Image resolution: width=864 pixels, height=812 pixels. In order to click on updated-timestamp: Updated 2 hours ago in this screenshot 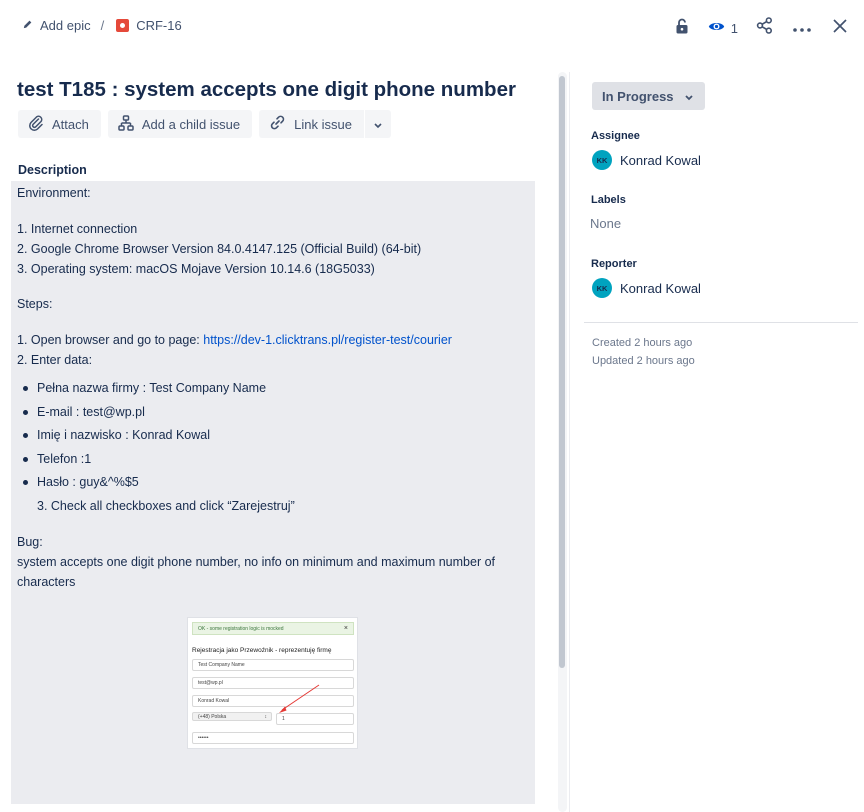, I will do `click(643, 361)`.